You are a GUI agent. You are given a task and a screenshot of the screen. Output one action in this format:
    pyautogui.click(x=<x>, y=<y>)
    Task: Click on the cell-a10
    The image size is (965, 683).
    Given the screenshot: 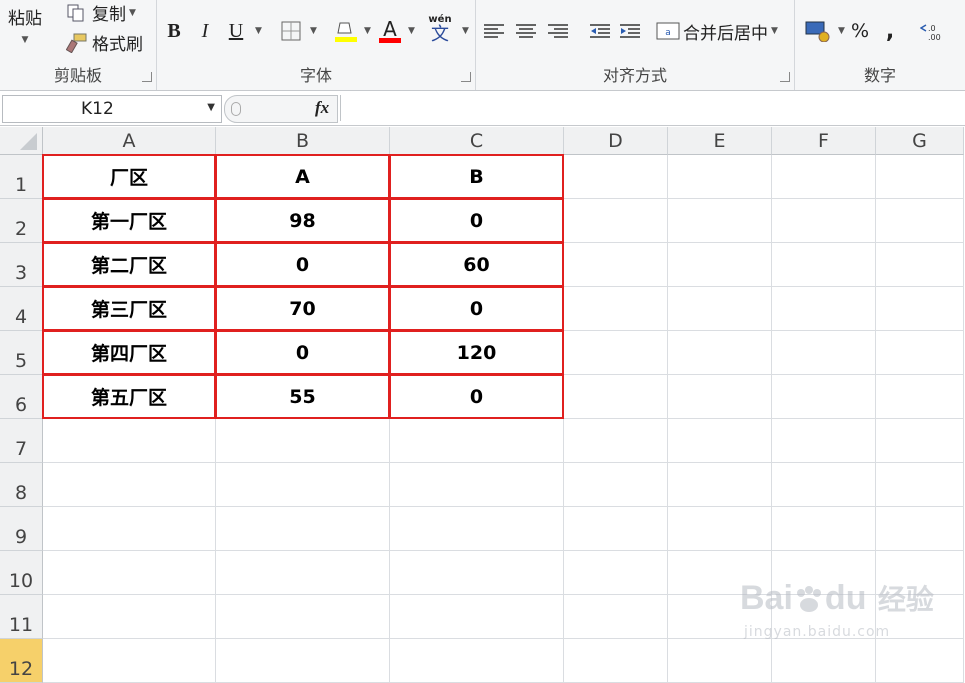 What is the action you would take?
    pyautogui.click(x=129, y=573)
    